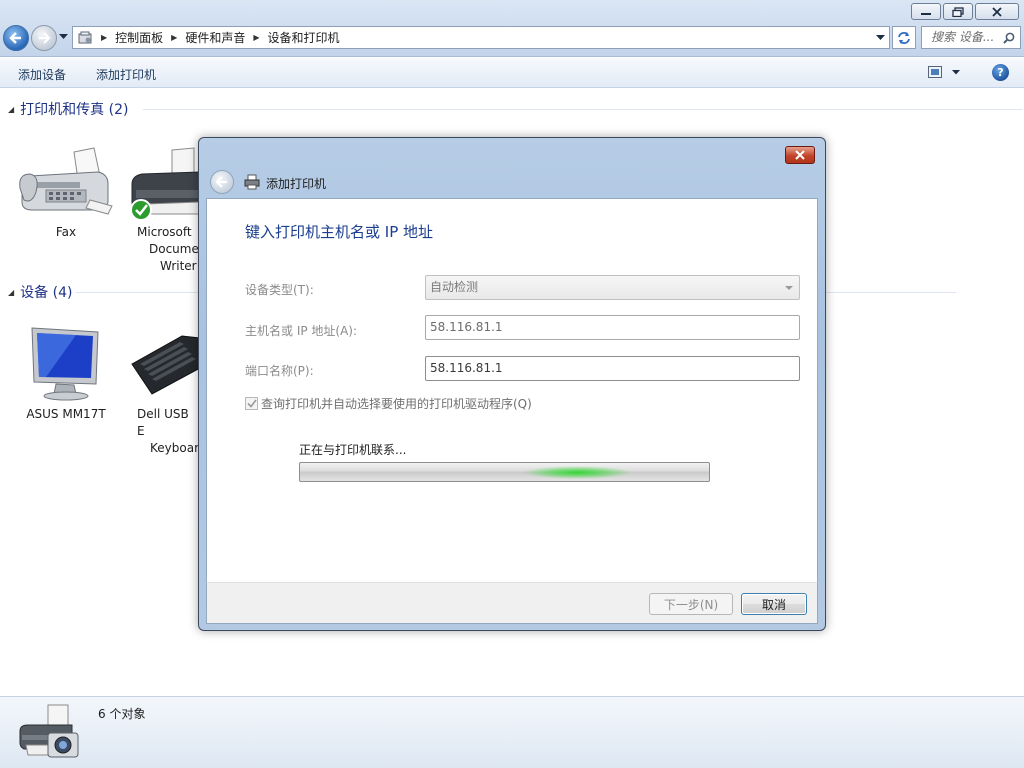  I want to click on checkbox-box, so click(251, 403).